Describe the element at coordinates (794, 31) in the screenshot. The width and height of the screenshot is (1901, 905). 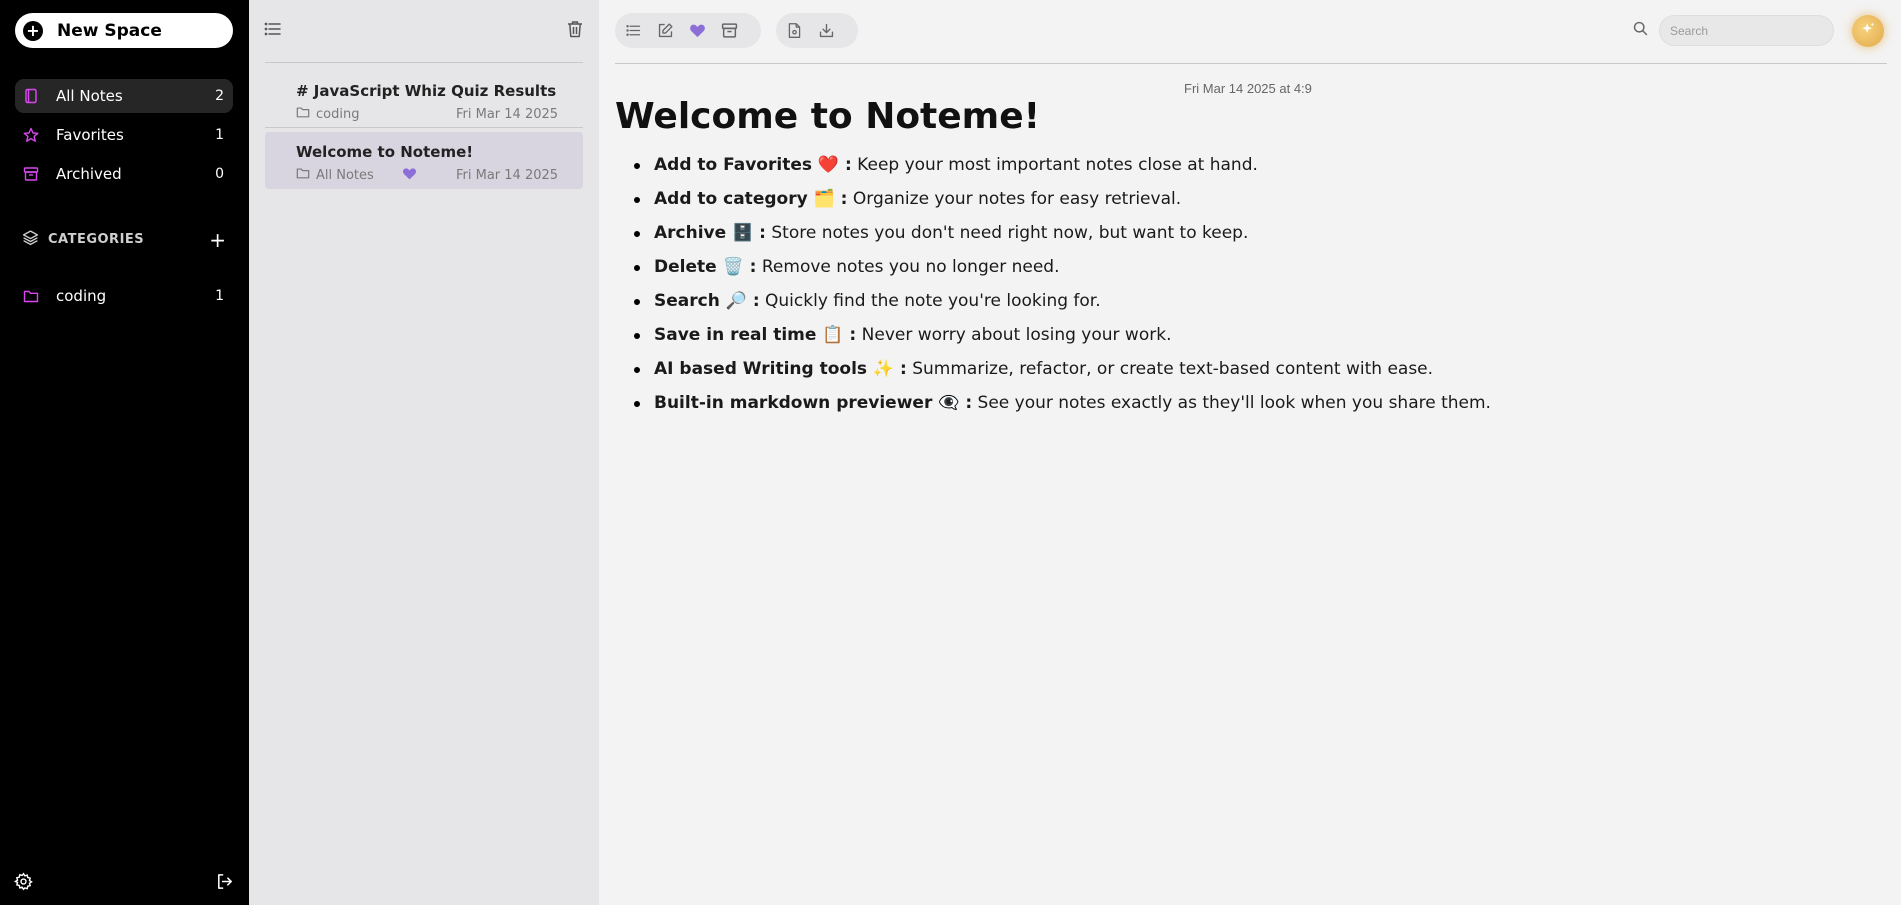
I see `file-preview-icon` at that location.